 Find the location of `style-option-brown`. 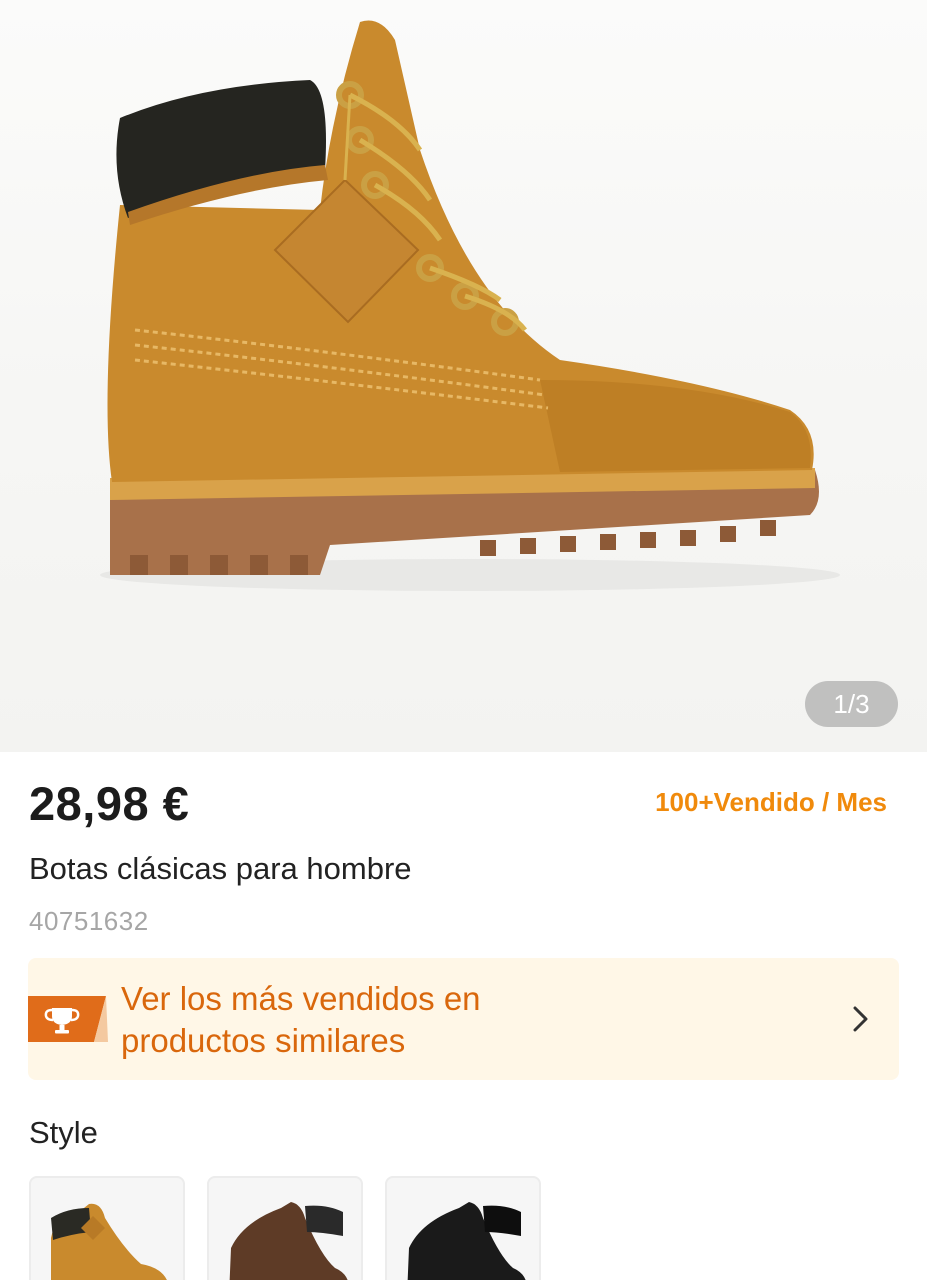

style-option-brown is located at coordinates (285, 1228).